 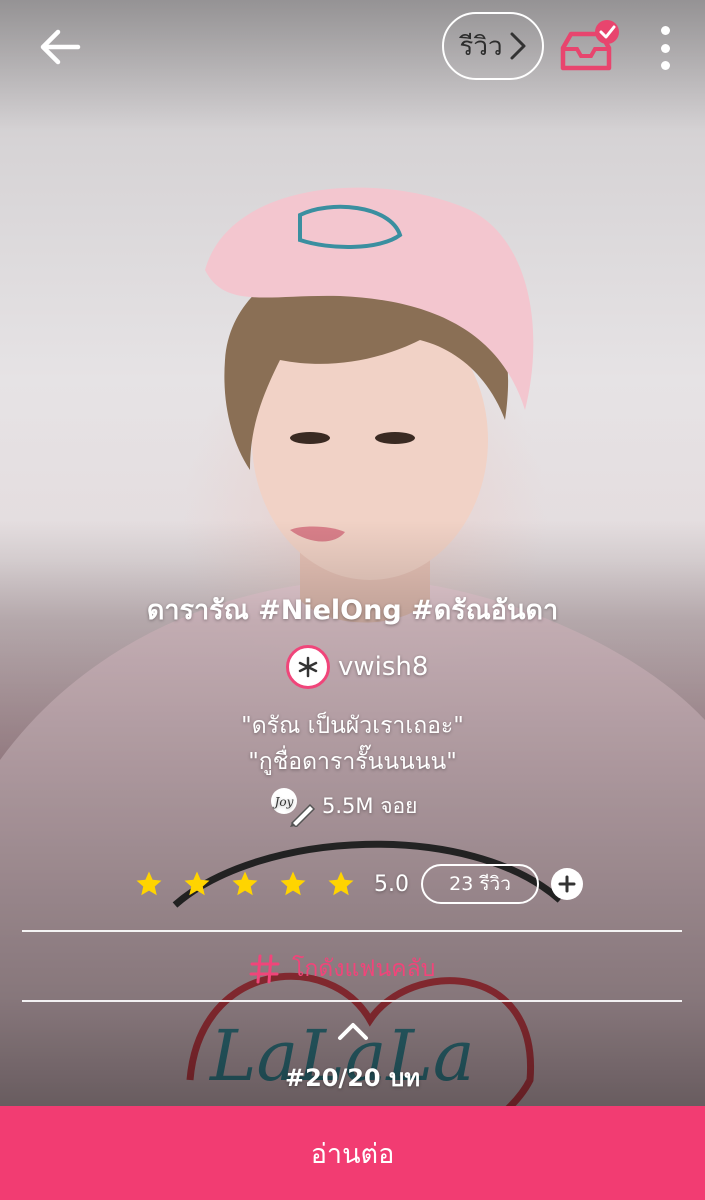 I want to click on rating-value: 5.0, so click(x=391, y=884).